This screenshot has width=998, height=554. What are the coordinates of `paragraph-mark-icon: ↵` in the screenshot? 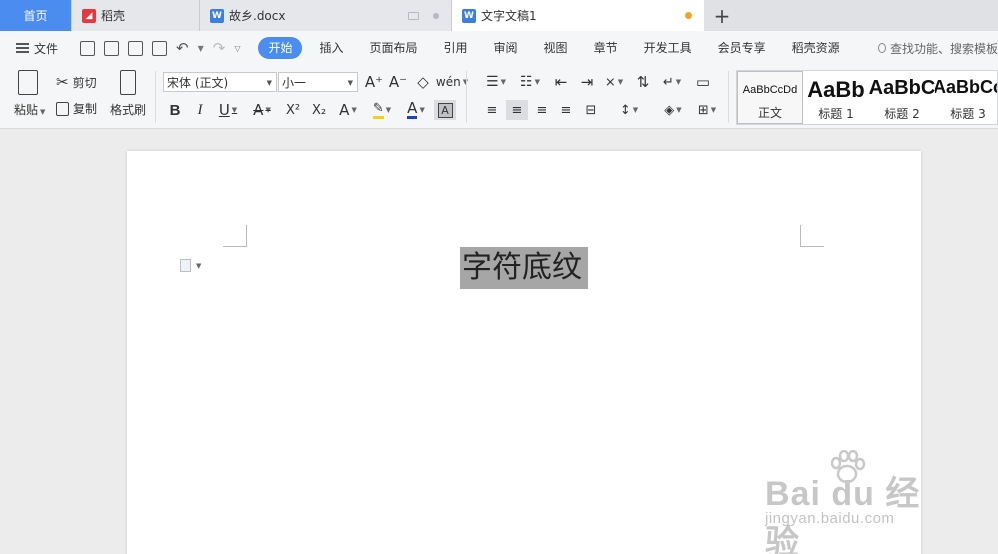 It's located at (668, 82).